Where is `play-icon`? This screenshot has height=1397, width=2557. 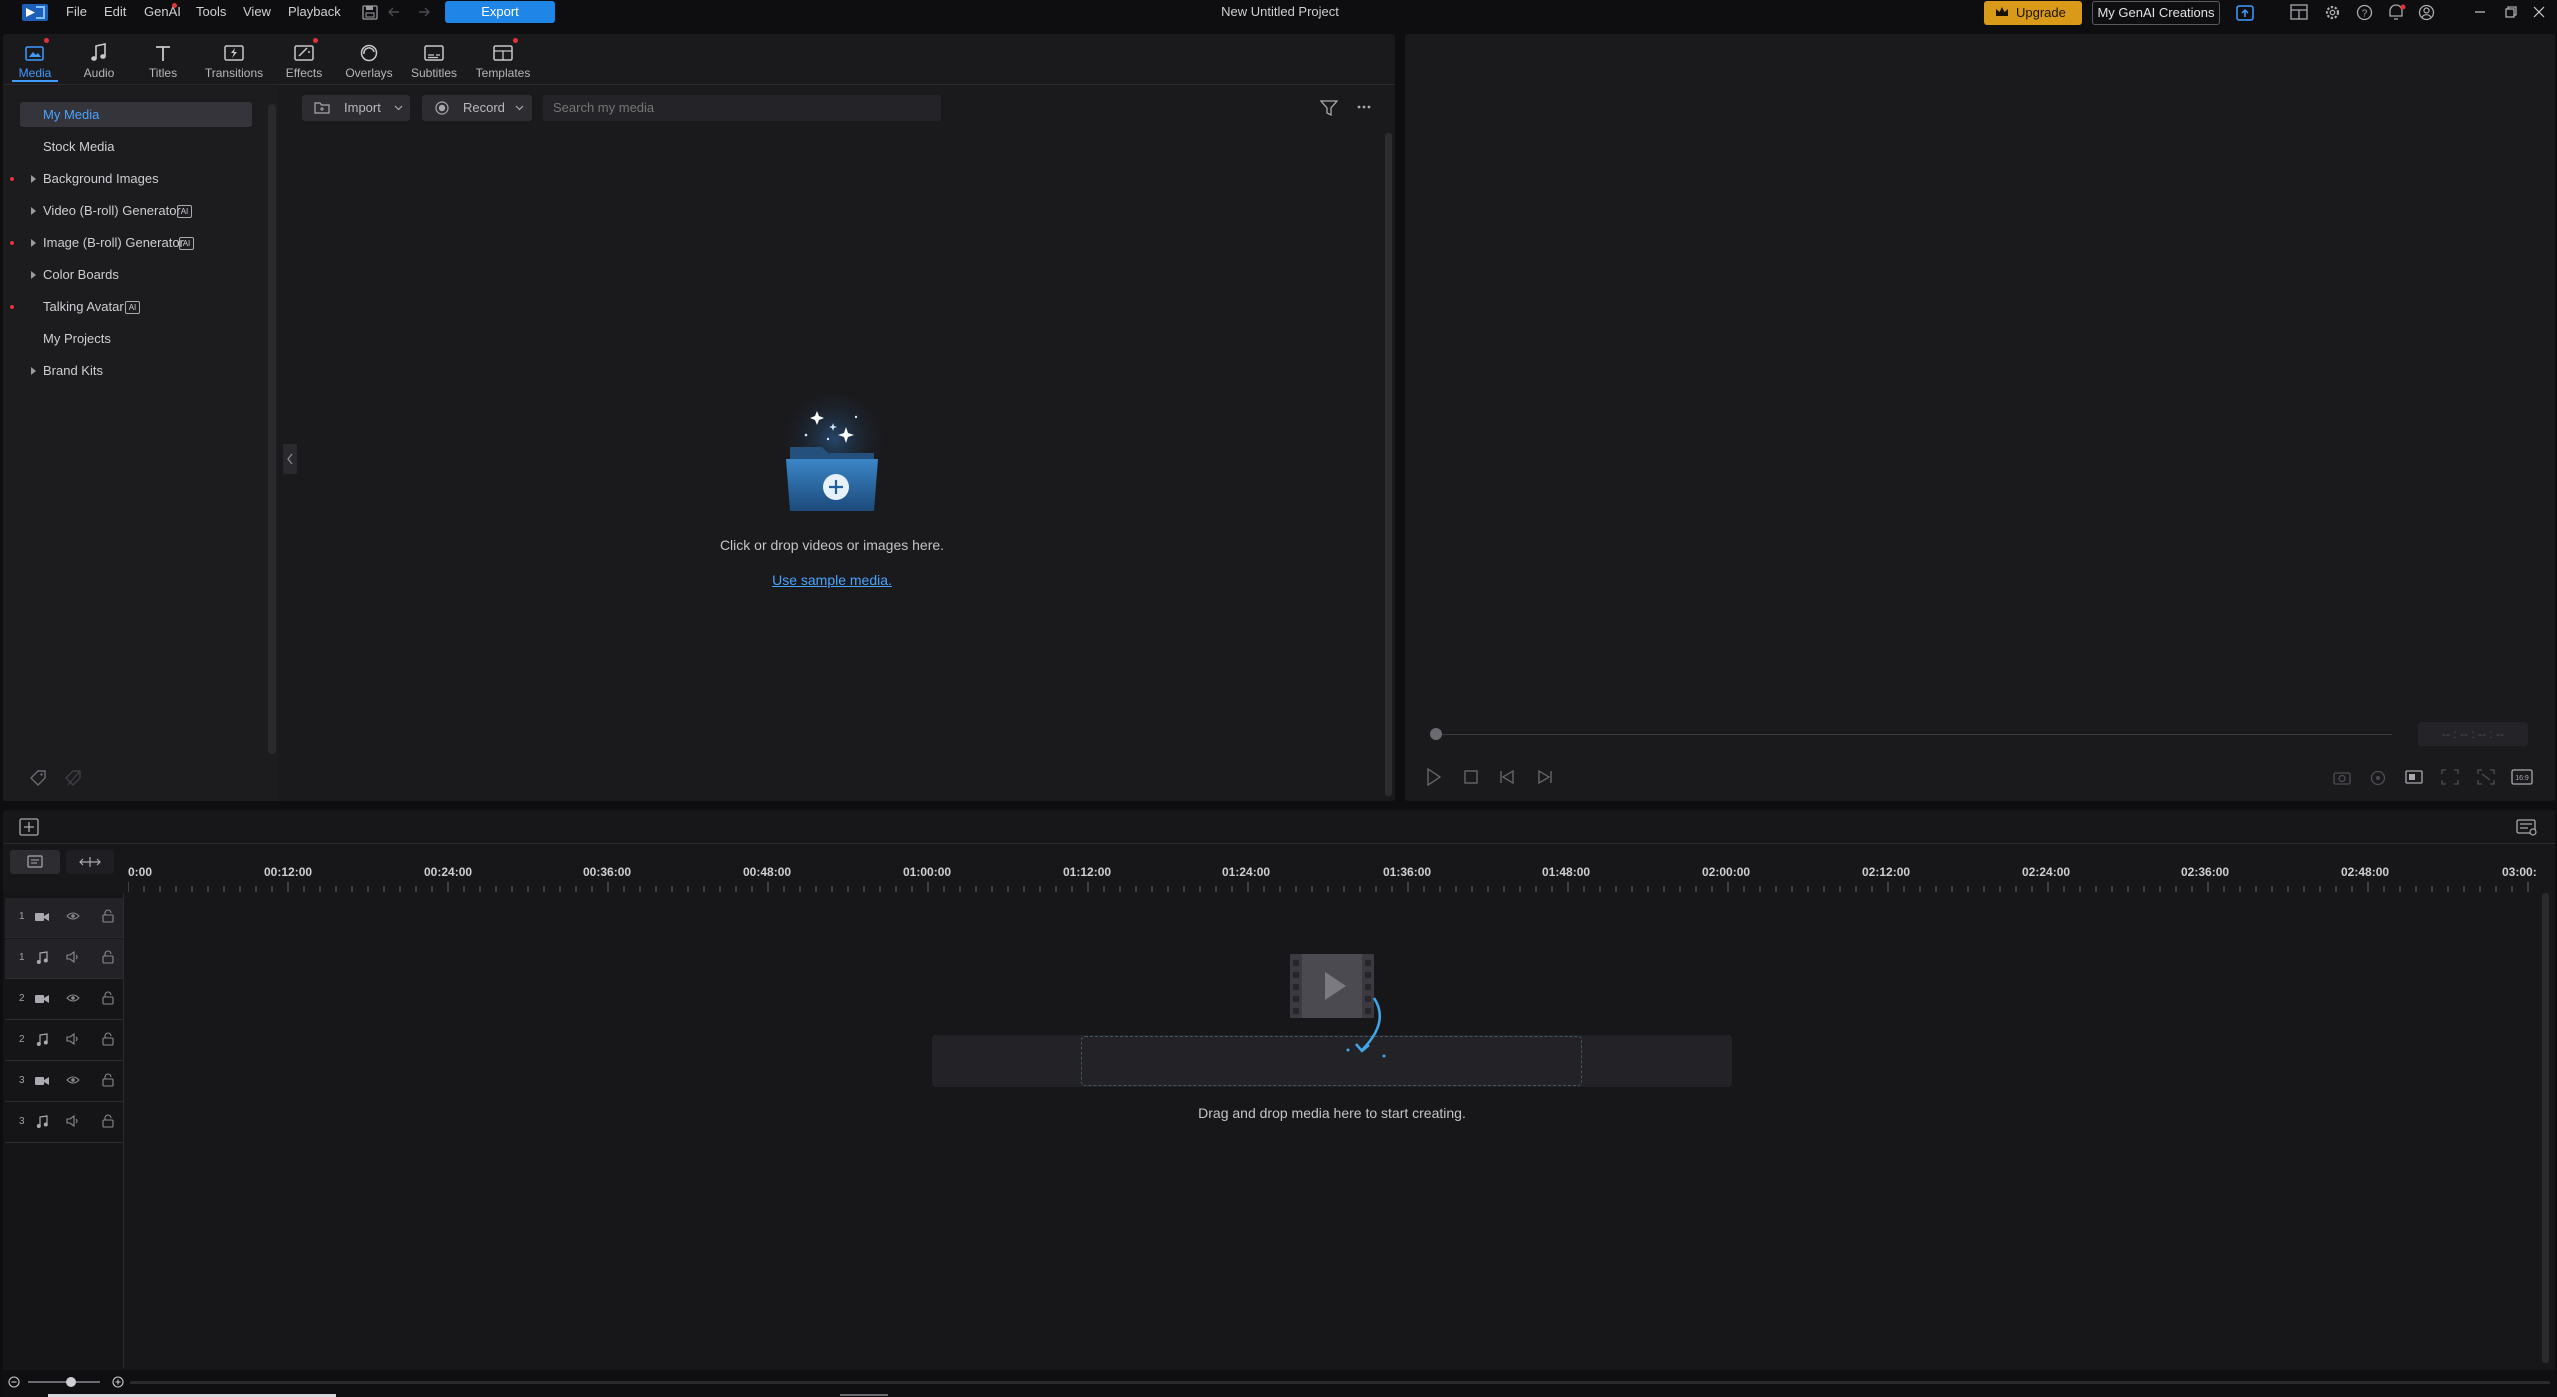 play-icon is located at coordinates (1434, 777).